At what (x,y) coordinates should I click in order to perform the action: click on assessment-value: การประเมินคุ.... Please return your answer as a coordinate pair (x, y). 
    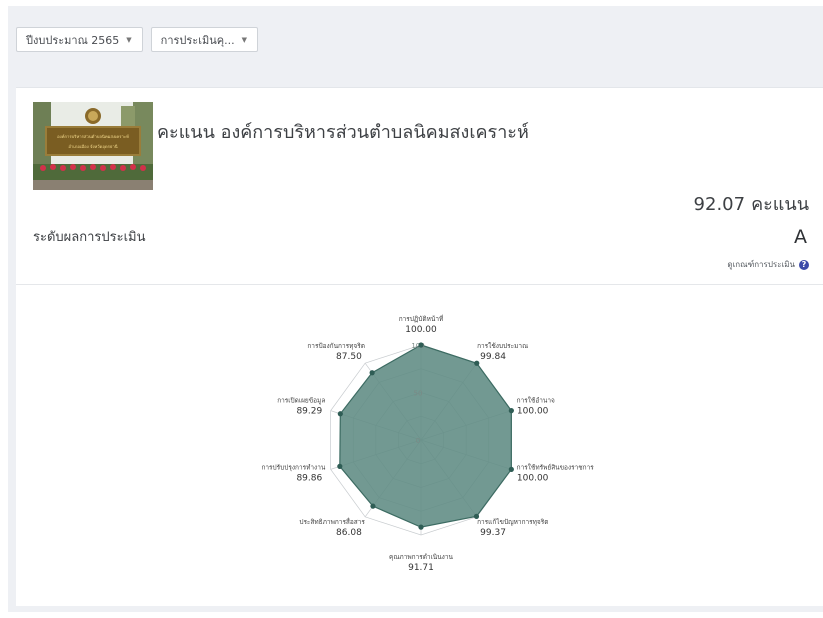
    Looking at the image, I should click on (197, 40).